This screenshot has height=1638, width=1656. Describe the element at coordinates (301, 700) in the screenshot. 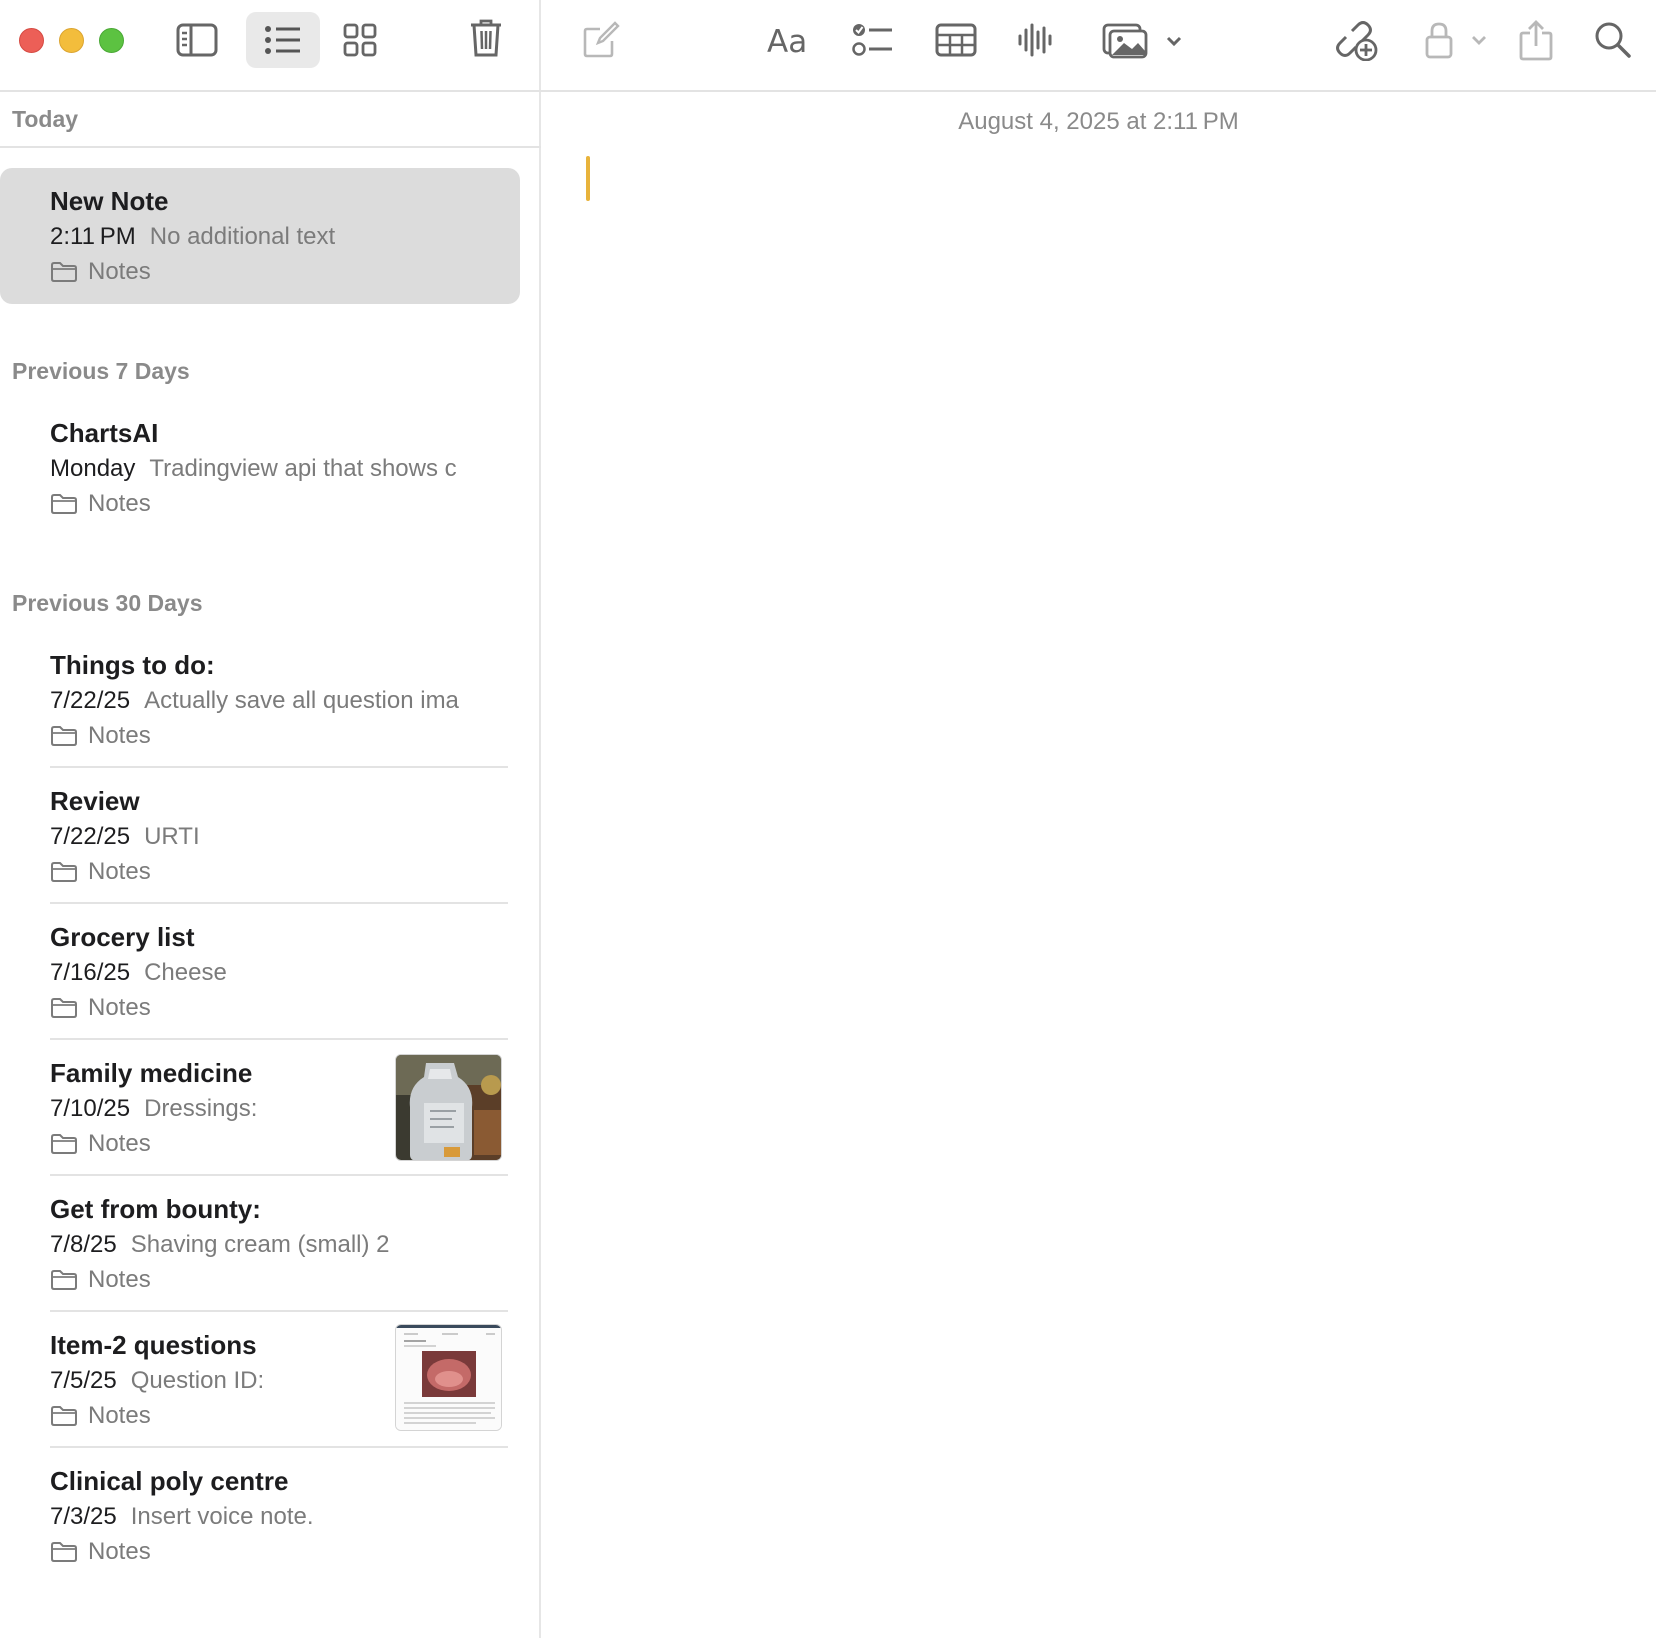

I see `note-preview: Actually save all question ima` at that location.